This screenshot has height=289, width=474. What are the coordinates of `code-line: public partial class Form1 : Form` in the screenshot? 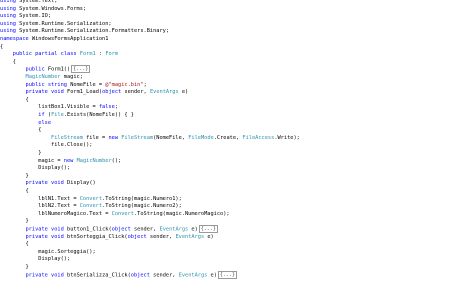 It's located at (59, 54).